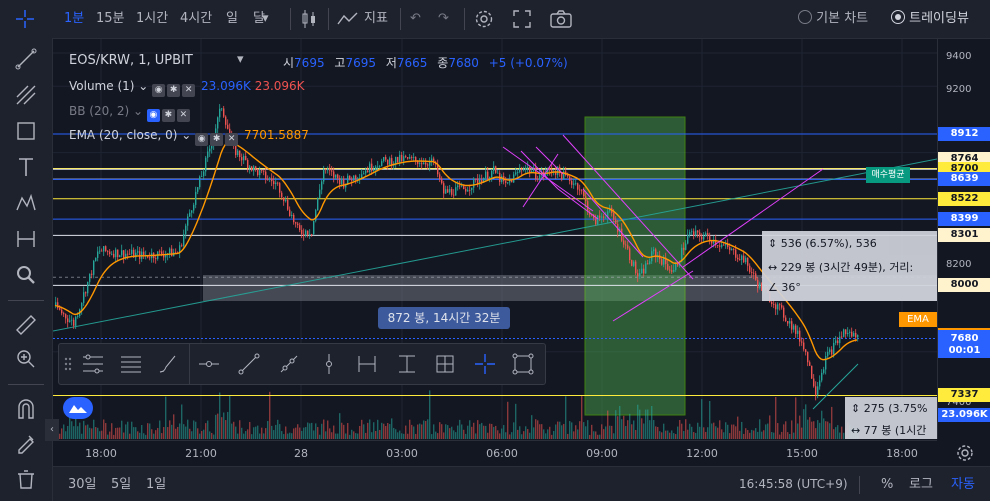 This screenshot has height=501, width=990. What do you see at coordinates (443, 19) in the screenshot?
I see `redo-icon: ↷` at bounding box center [443, 19].